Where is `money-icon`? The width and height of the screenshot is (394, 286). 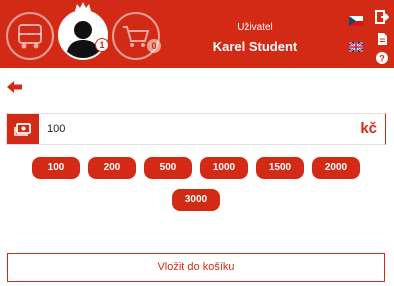 money-icon is located at coordinates (22, 129).